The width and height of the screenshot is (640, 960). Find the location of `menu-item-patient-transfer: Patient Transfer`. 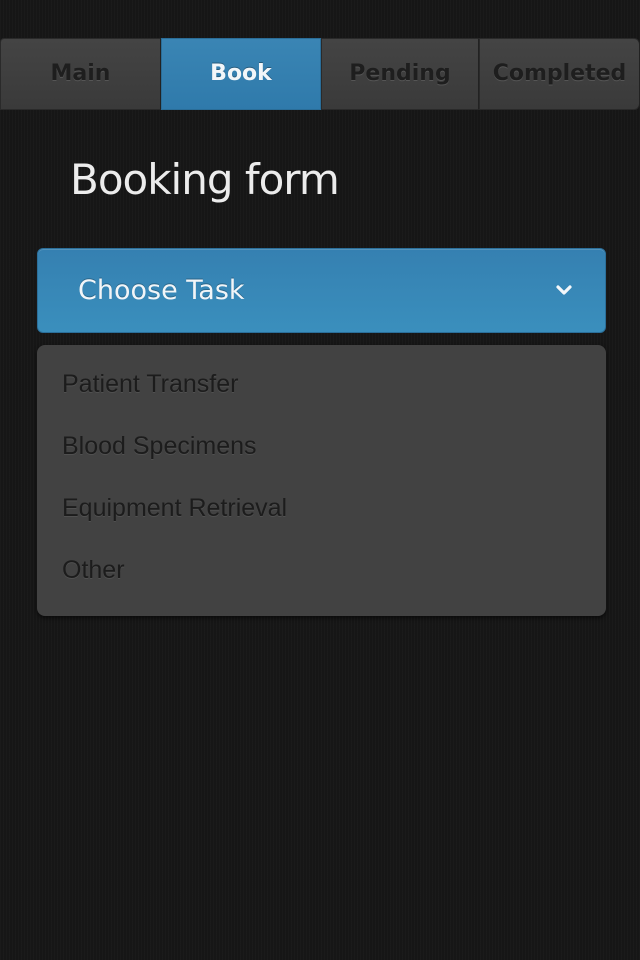

menu-item-patient-transfer: Patient Transfer is located at coordinates (321, 384).